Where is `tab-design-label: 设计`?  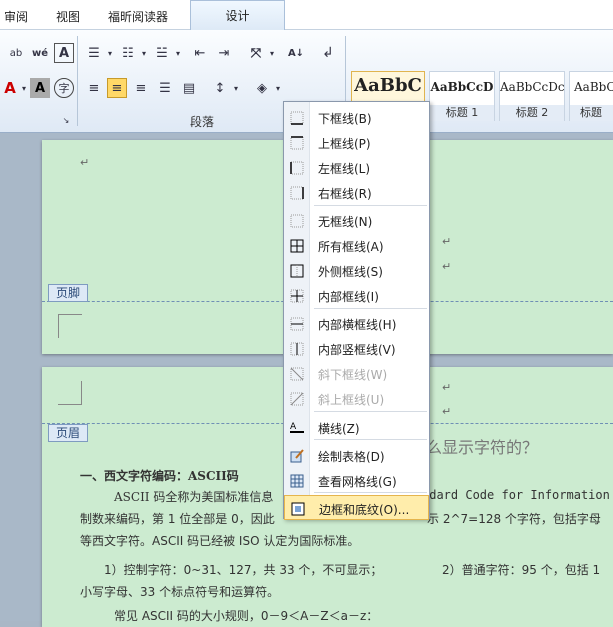
tab-design-label: 设计 is located at coordinates (237, 16).